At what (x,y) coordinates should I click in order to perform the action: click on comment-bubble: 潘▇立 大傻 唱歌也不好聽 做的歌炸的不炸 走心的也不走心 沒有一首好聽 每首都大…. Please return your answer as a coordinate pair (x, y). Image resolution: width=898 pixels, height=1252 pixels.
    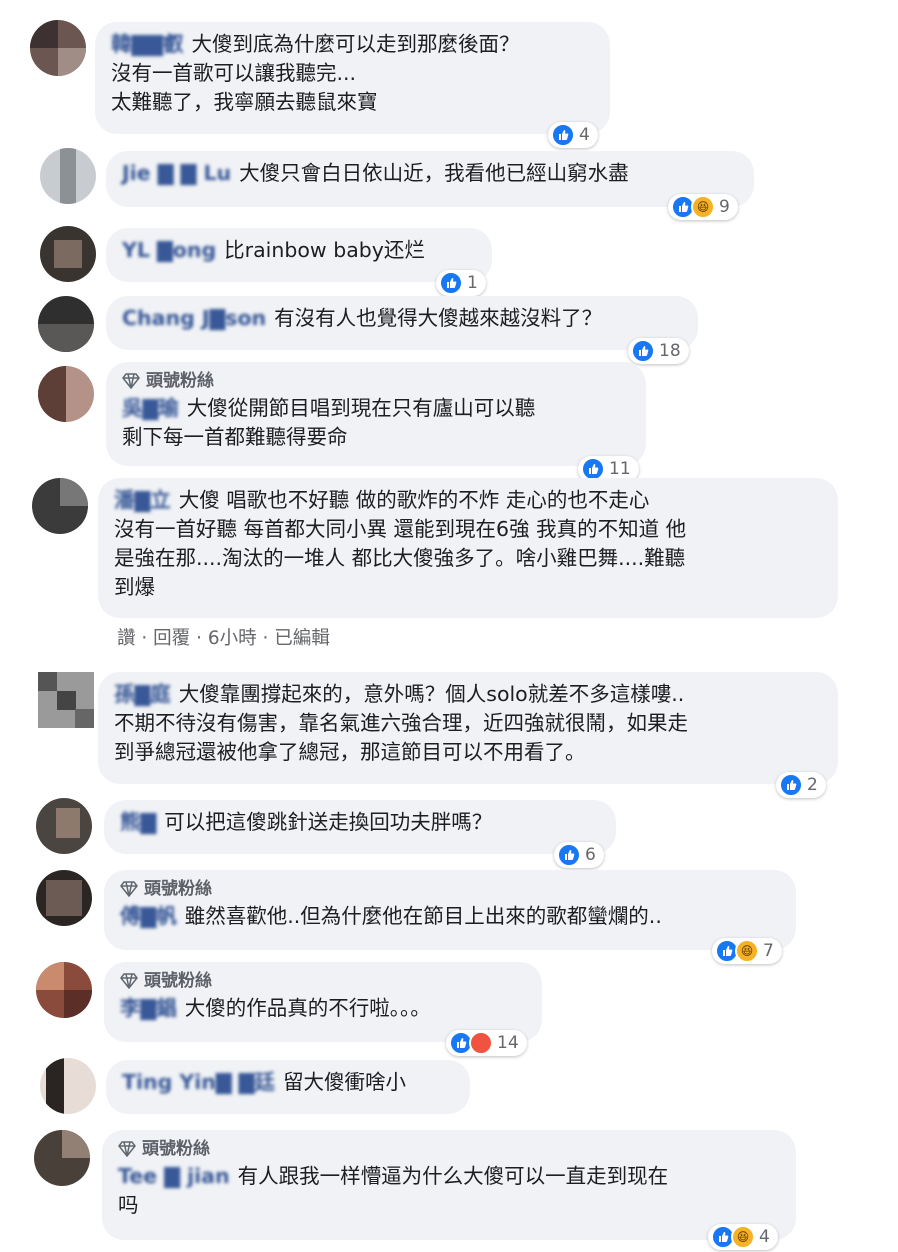
    Looking at the image, I should click on (468, 548).